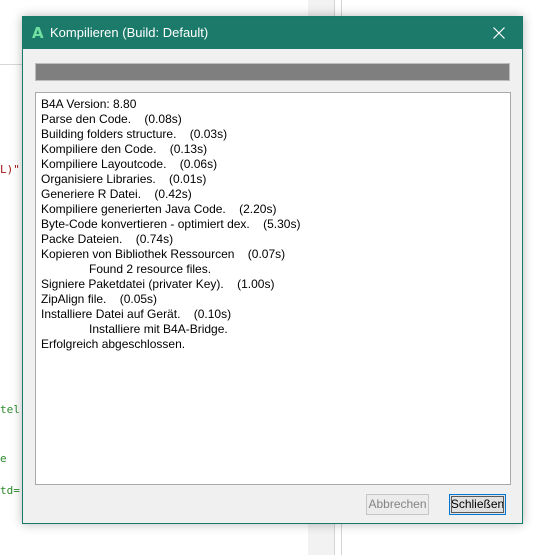 The height and width of the screenshot is (555, 554). Describe the element at coordinates (124, 149) in the screenshot. I see `log-line: Kompiliere den Code. (0.13s)` at that location.